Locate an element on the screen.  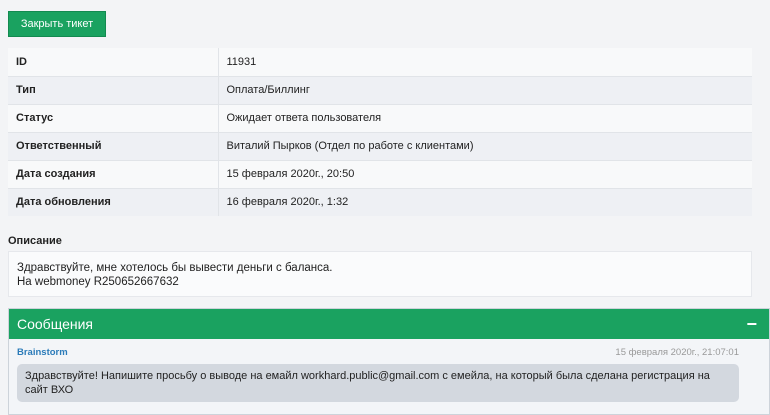
table-row: ID 11931 is located at coordinates (380, 62).